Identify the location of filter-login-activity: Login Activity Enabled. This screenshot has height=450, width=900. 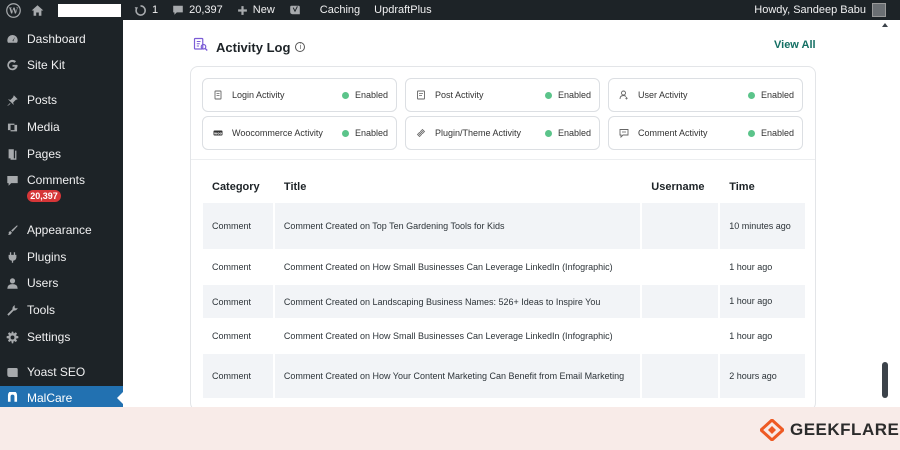
(299, 95).